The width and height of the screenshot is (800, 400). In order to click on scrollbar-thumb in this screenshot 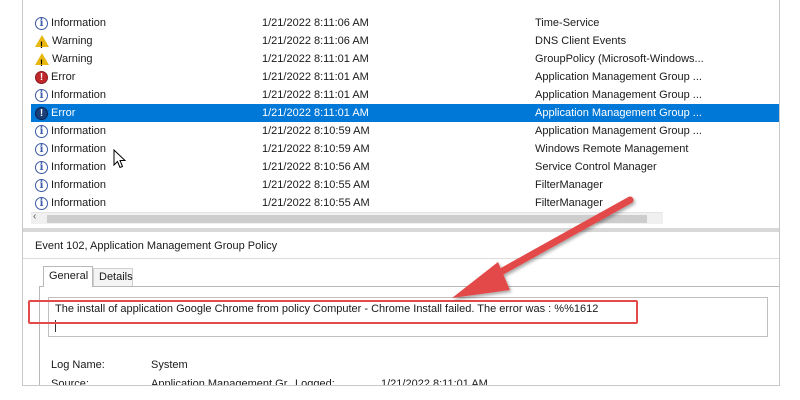, I will do `click(347, 219)`.